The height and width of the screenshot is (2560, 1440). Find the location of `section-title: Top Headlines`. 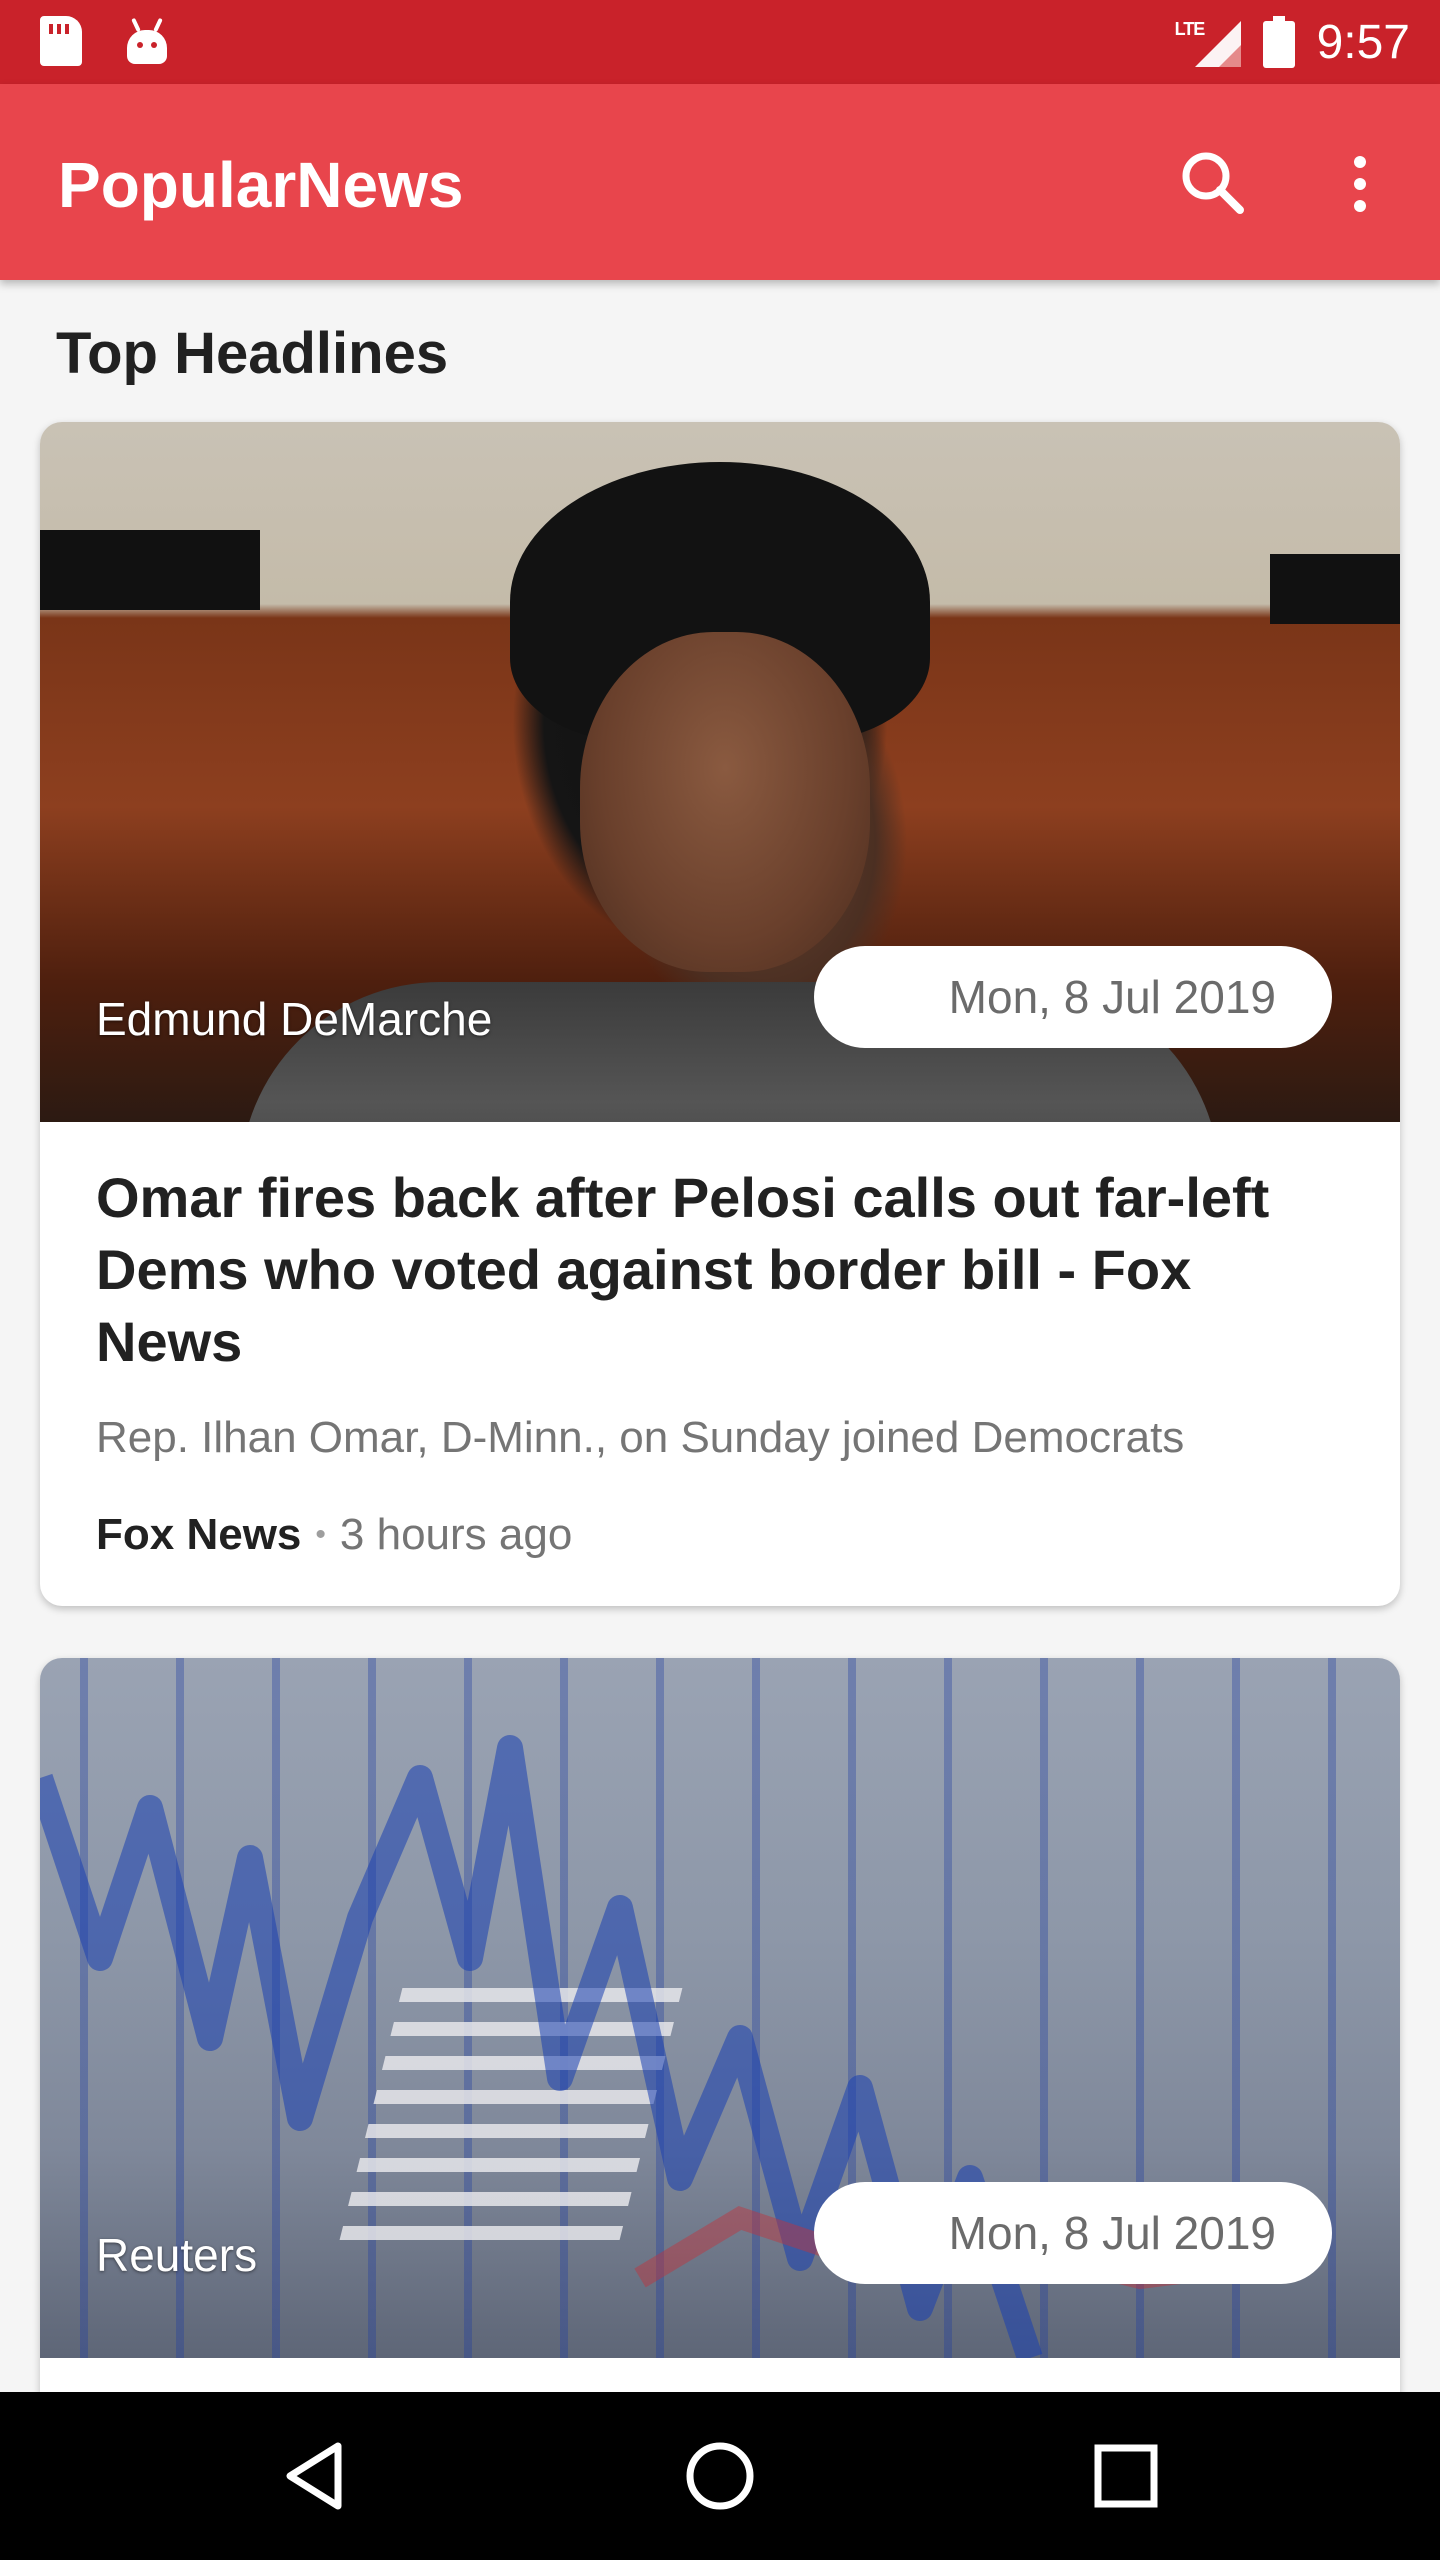

section-title: Top Headlines is located at coordinates (252, 353).